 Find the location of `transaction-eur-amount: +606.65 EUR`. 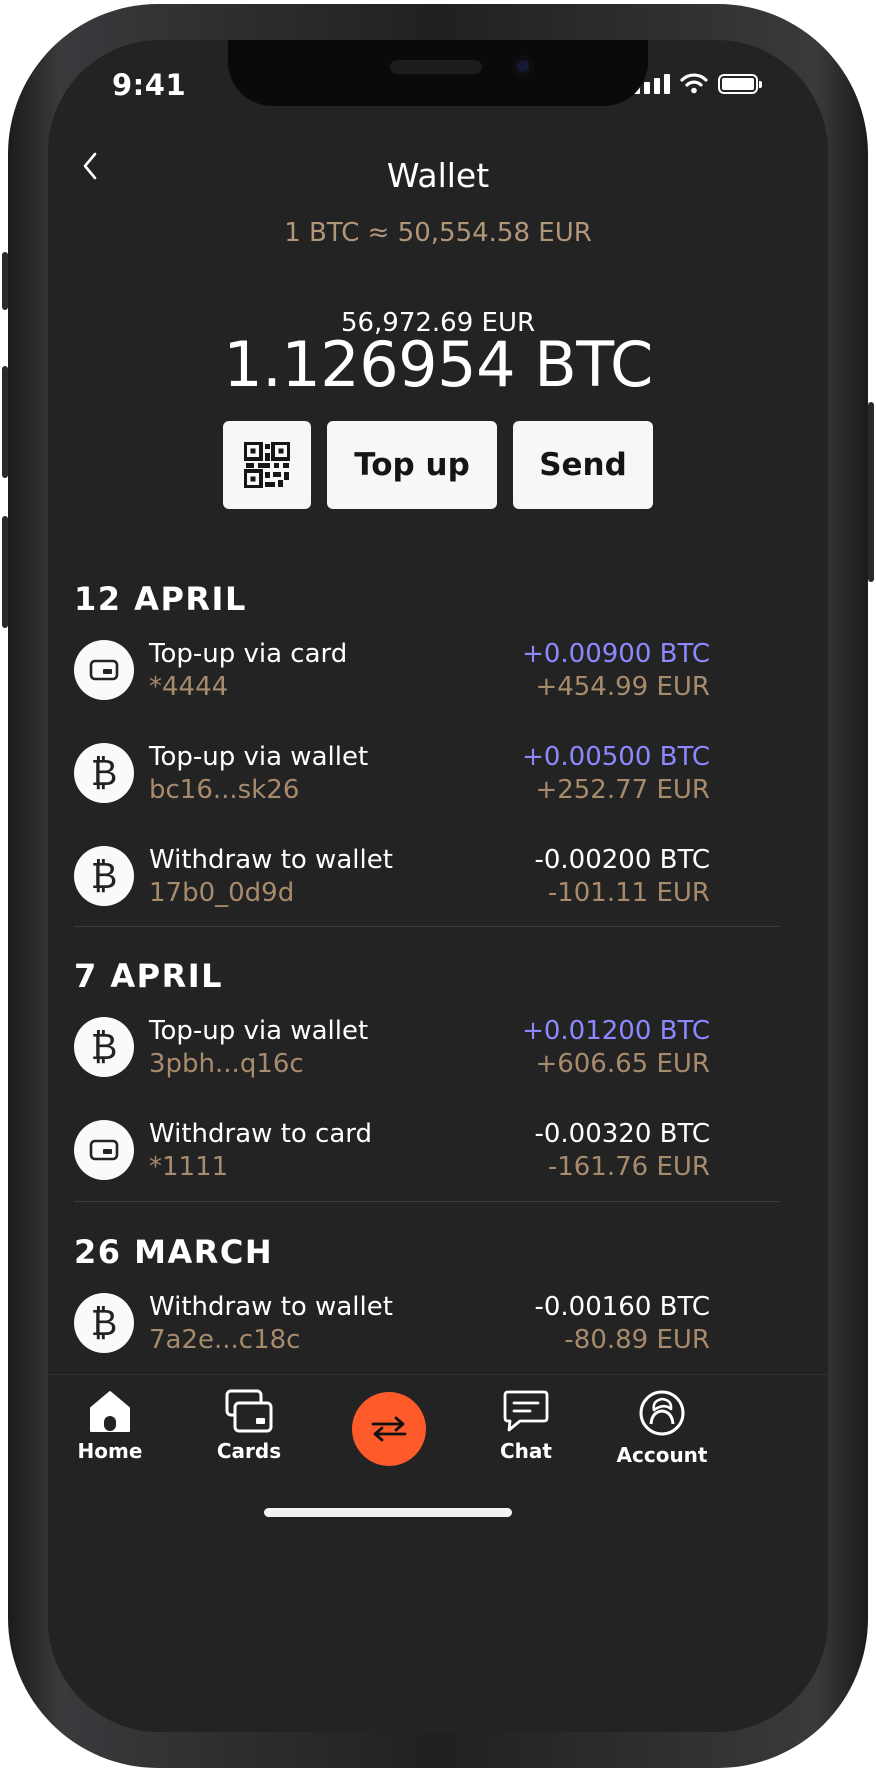

transaction-eur-amount: +606.65 EUR is located at coordinates (622, 1064).